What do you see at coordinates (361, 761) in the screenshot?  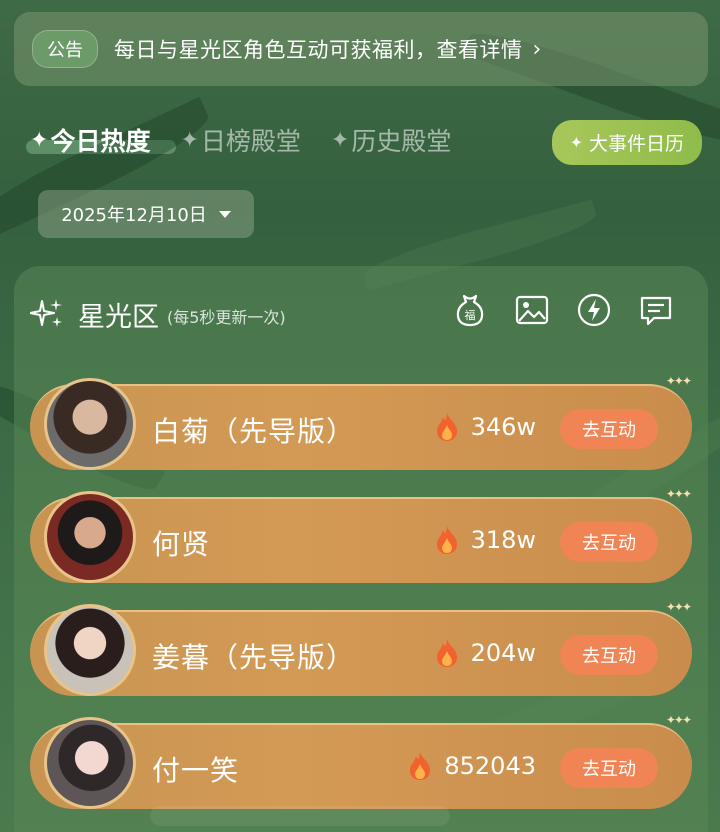 I see `list-item: 付一笑 852043 去互动 ✦✦✦` at bounding box center [361, 761].